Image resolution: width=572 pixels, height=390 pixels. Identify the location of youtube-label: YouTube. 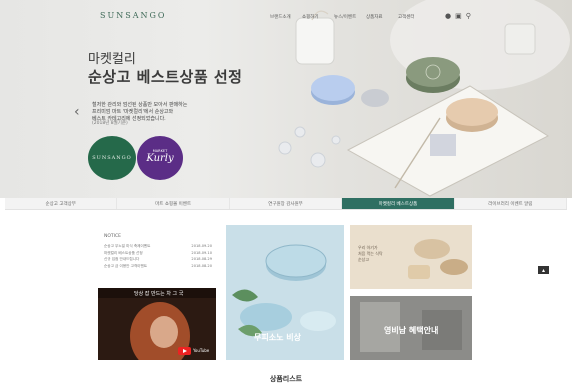
(201, 350).